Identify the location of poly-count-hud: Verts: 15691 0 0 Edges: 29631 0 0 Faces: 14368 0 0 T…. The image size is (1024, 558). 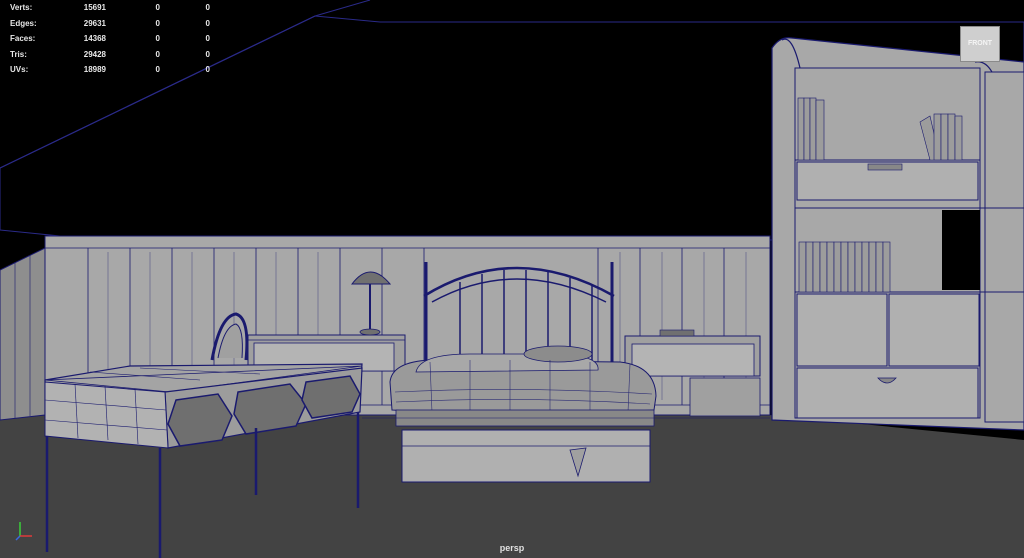
(110, 39).